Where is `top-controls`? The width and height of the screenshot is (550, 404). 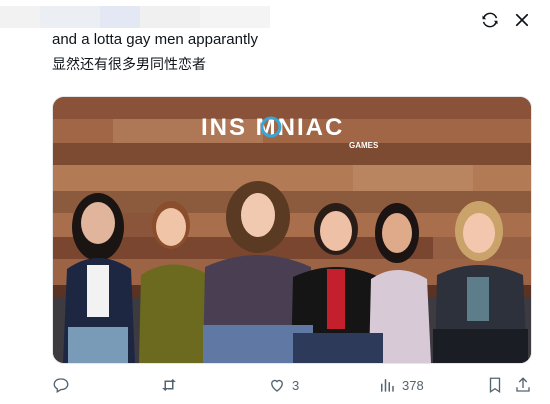
top-controls is located at coordinates (506, 20).